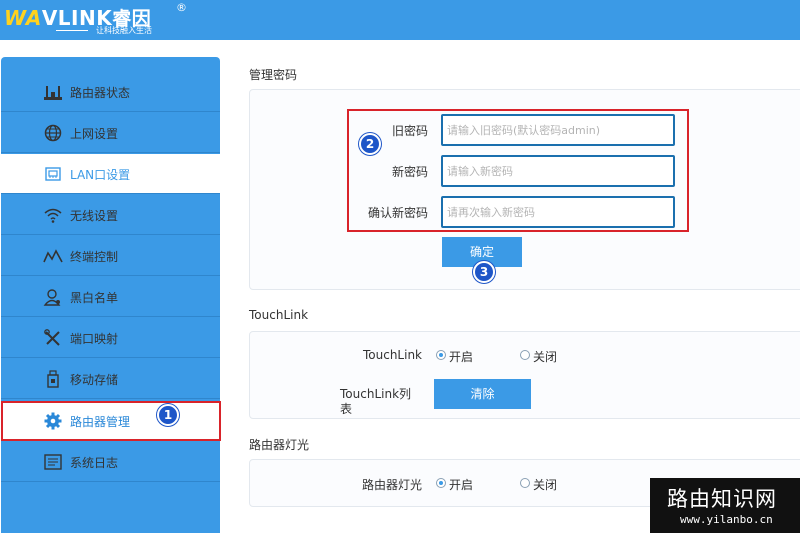 The width and height of the screenshot is (800, 533). Describe the element at coordinates (722, 499) in the screenshot. I see `watermark-title: 路由知识网` at that location.